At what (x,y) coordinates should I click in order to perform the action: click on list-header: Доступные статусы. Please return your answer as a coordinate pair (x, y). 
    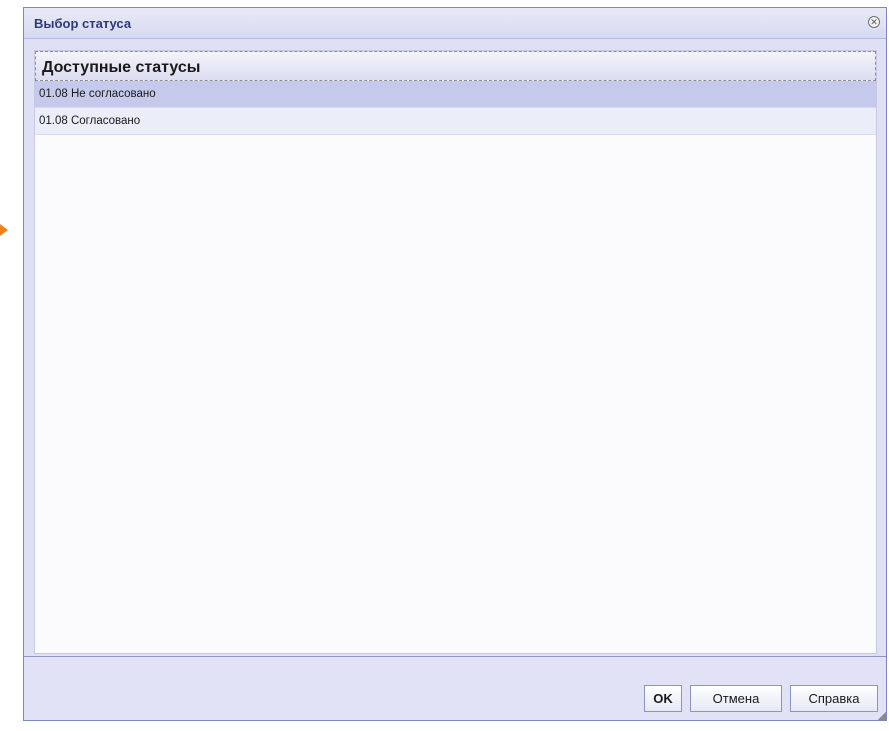
    Looking at the image, I should click on (455, 66).